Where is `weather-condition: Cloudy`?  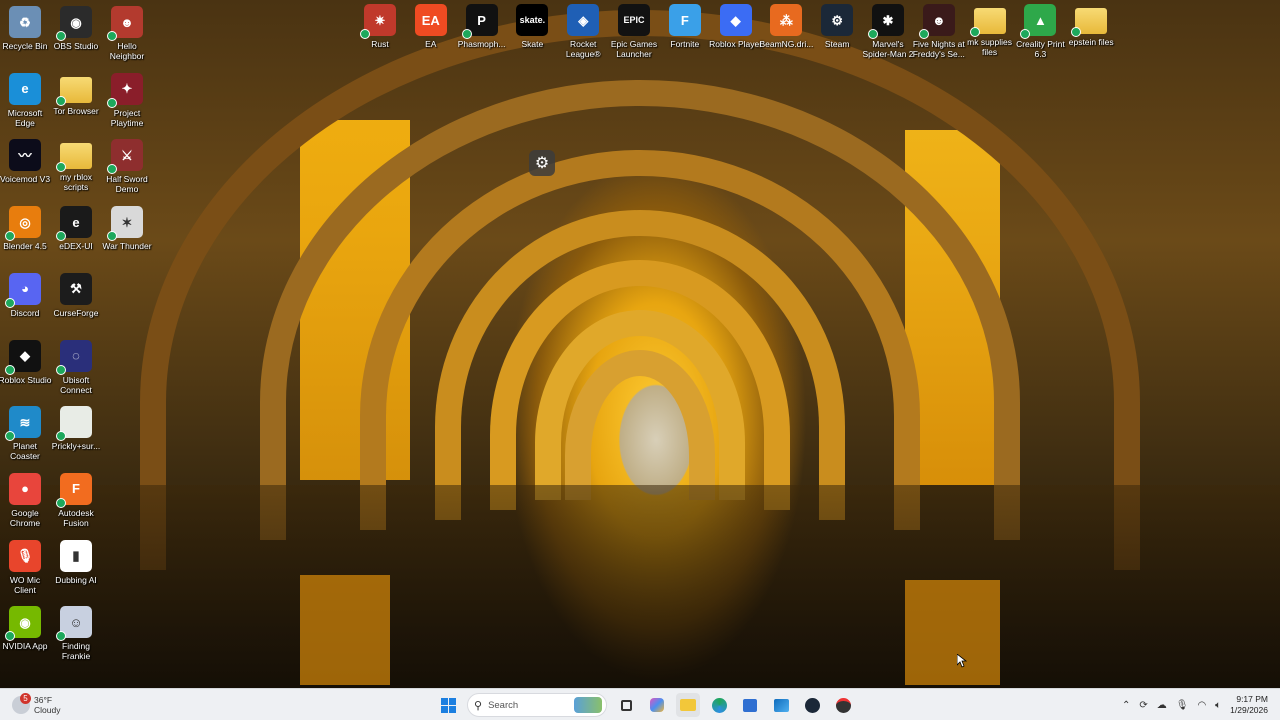
weather-condition: Cloudy is located at coordinates (47, 710).